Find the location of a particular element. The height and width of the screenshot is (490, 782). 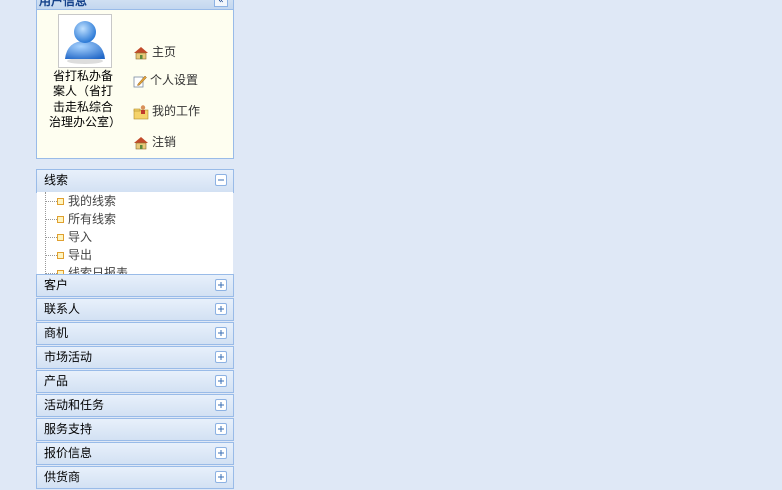

edit-icon is located at coordinates (140, 81).